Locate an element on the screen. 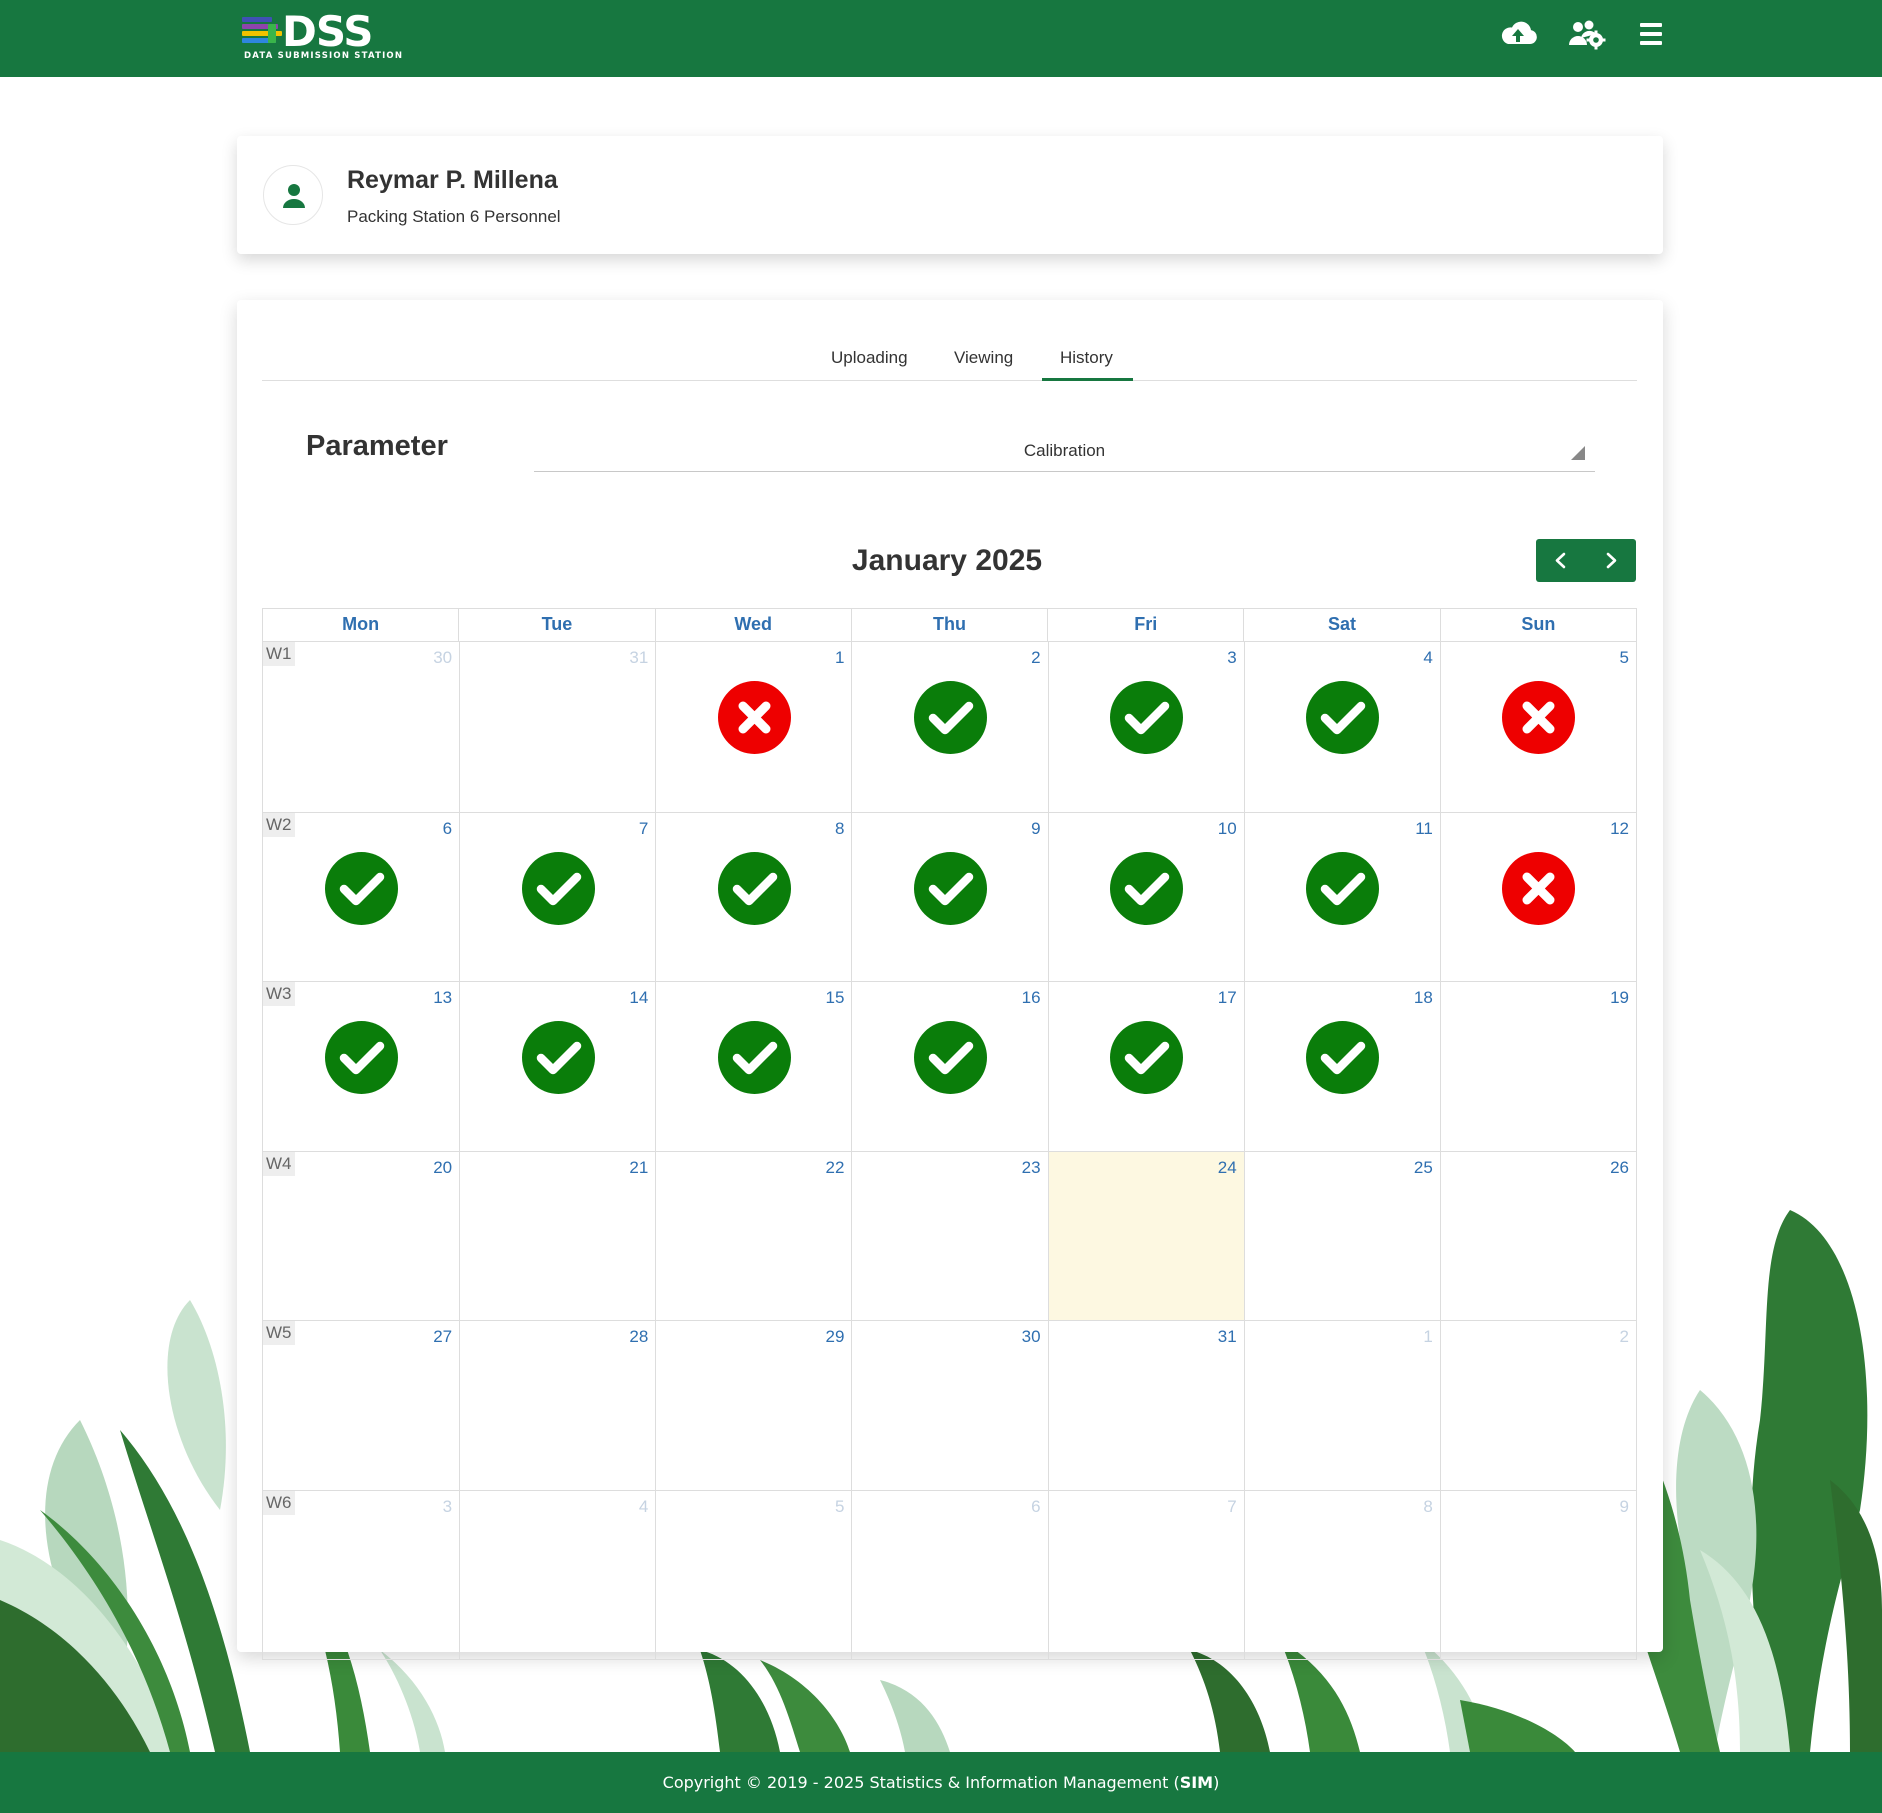  day-number: 18 is located at coordinates (1423, 997).